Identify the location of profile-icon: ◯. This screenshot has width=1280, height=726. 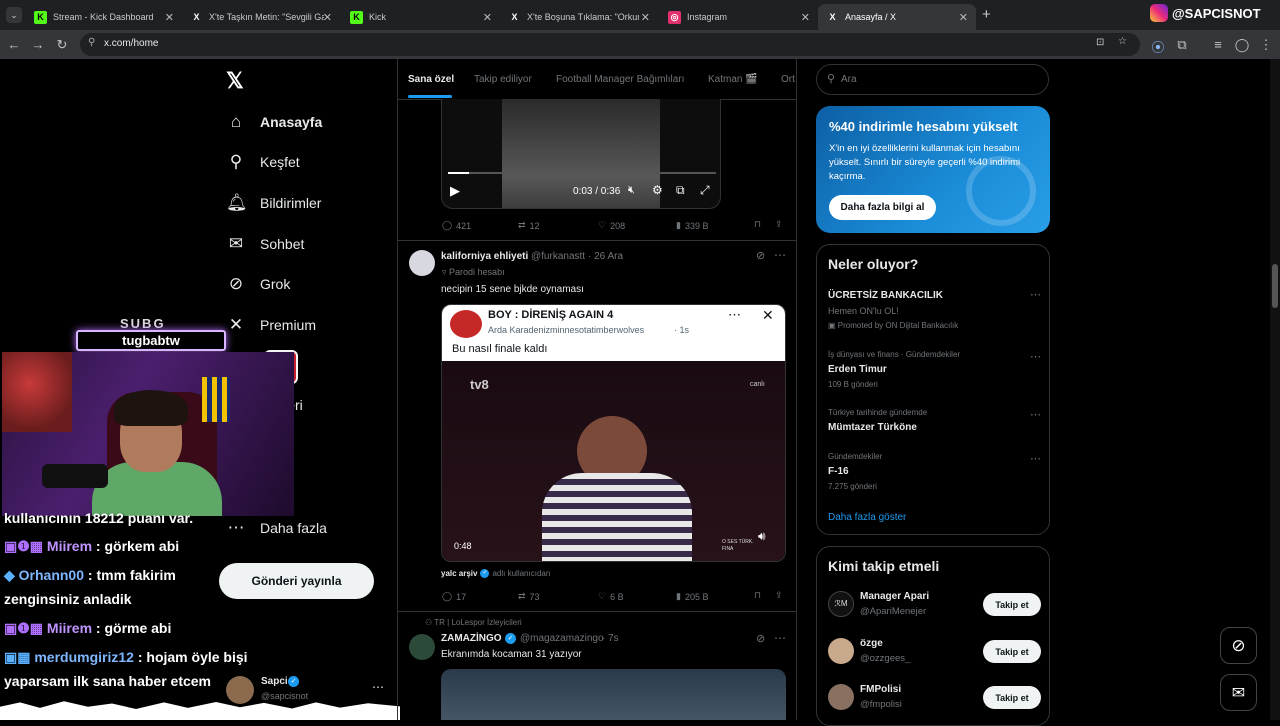
(1242, 45).